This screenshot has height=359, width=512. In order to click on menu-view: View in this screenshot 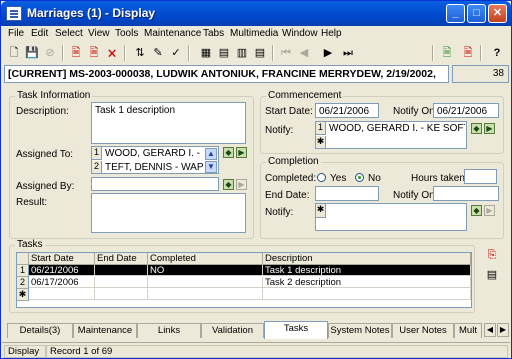, I will do `click(99, 33)`.